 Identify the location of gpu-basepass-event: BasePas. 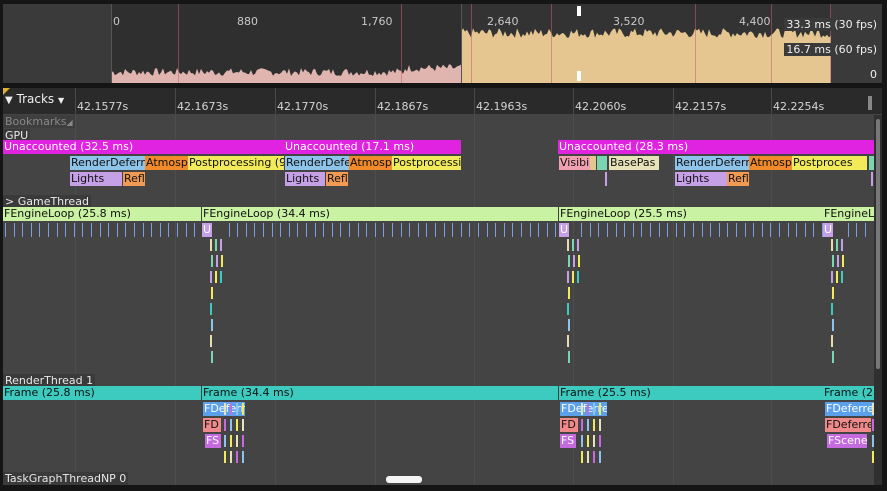
(634, 163).